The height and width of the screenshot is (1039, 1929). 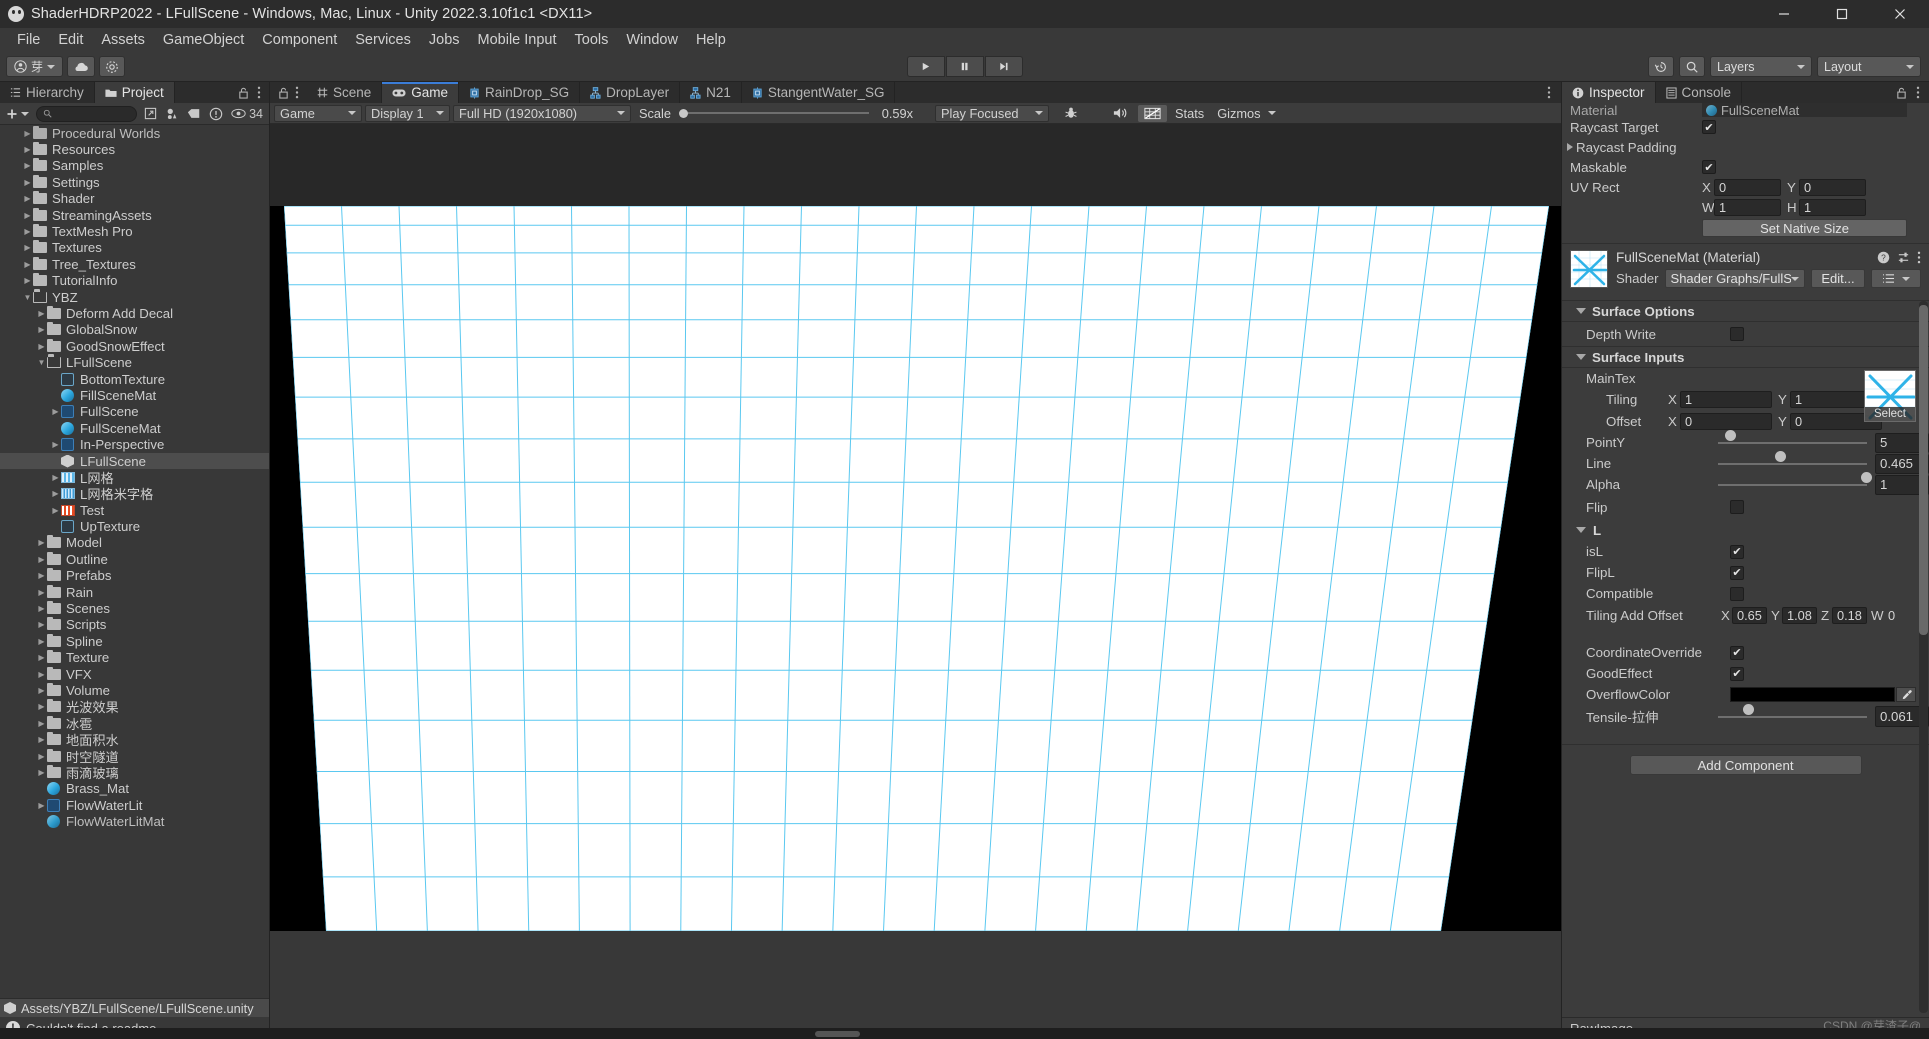 I want to click on tree-item: ▶ VFX, so click(x=134, y=674).